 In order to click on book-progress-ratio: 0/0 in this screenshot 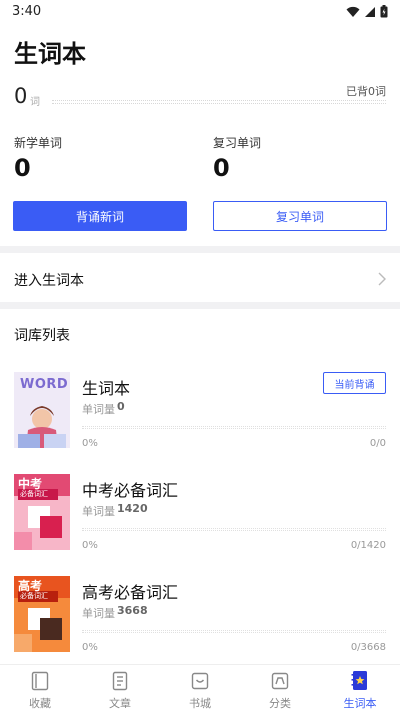, I will do `click(377, 443)`.